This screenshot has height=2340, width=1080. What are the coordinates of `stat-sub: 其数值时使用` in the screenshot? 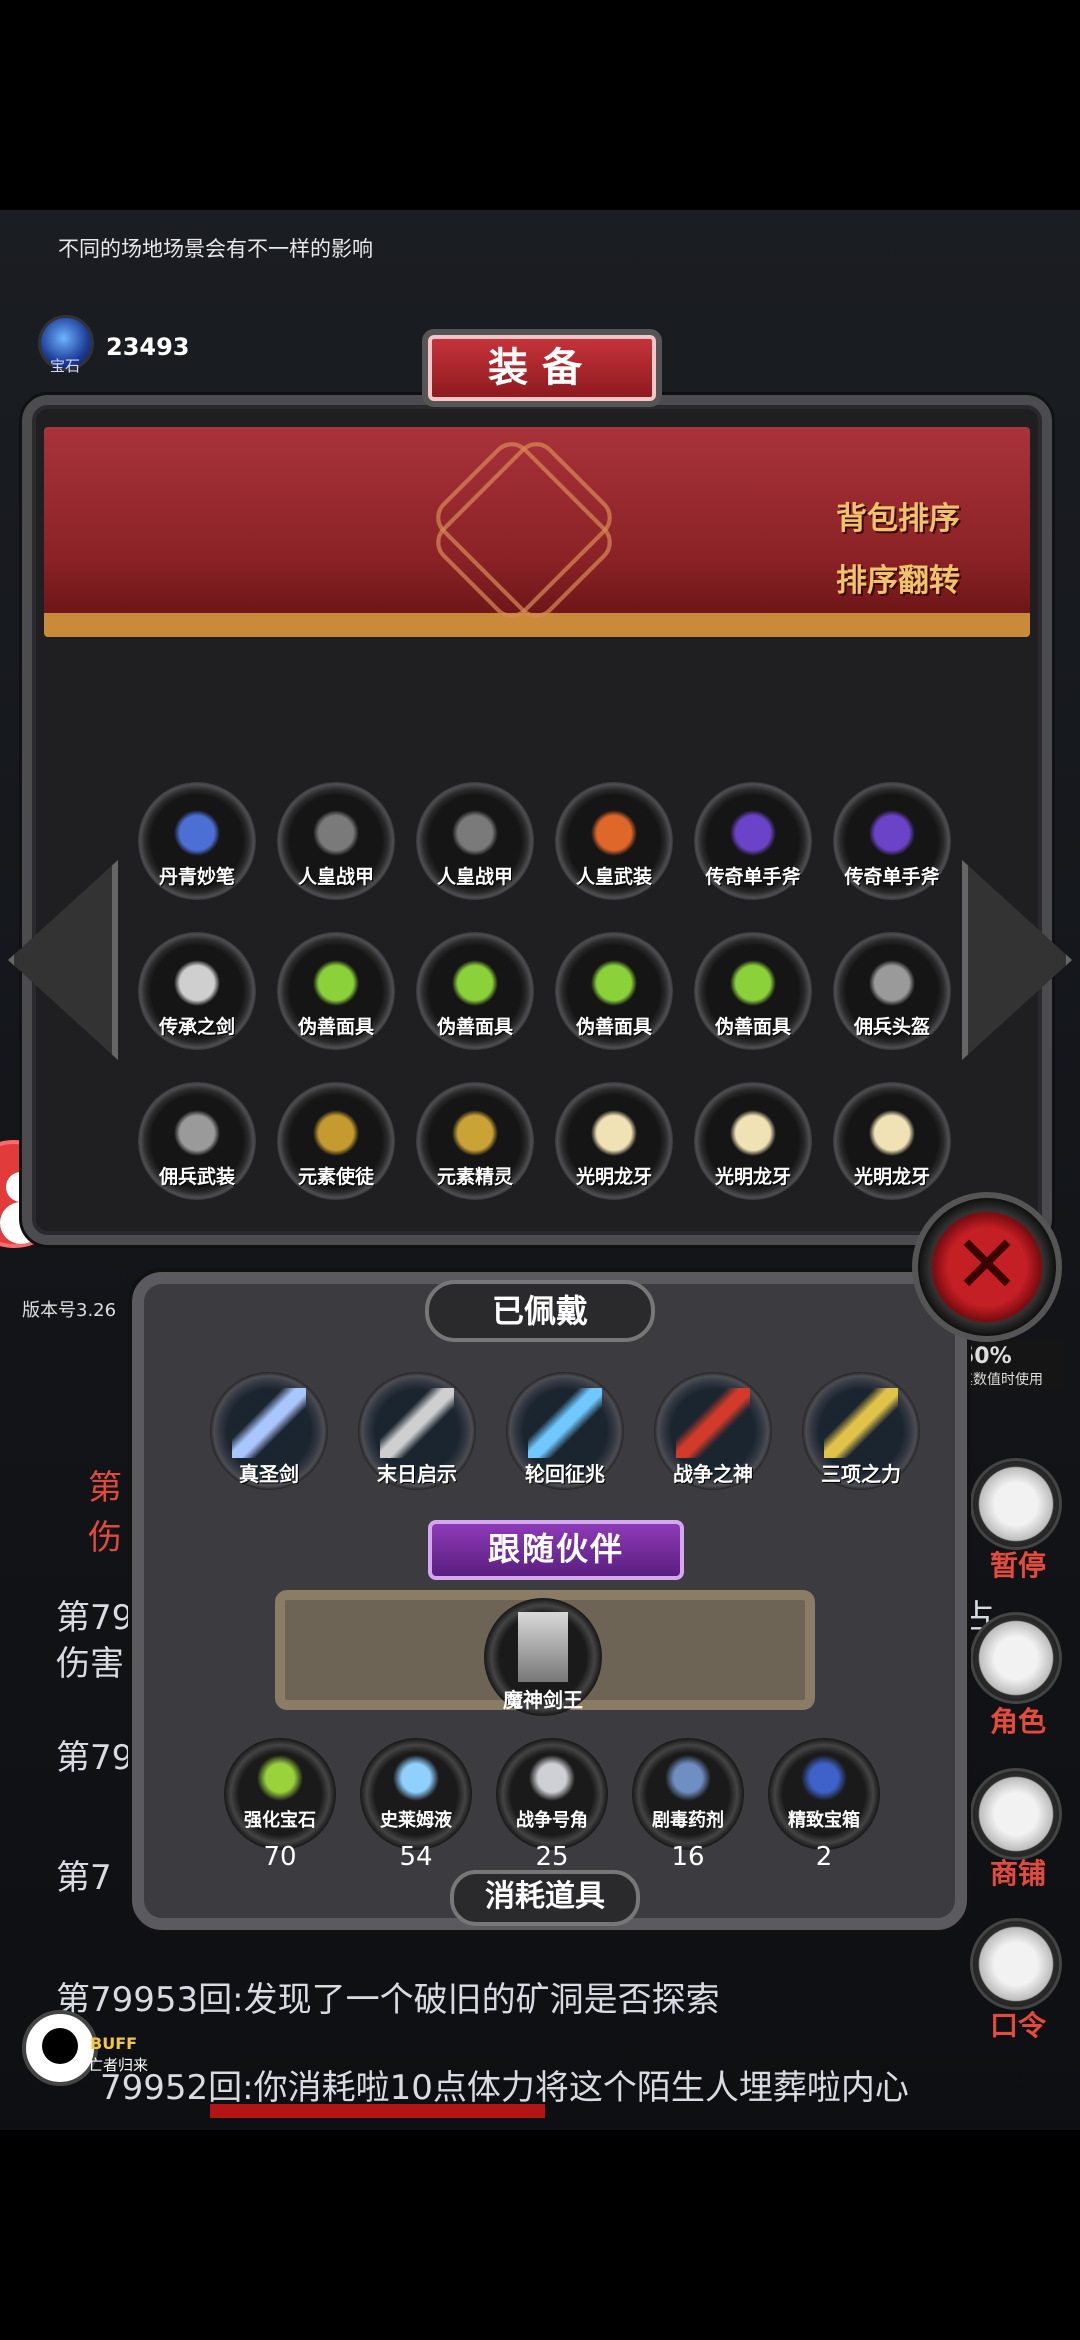 It's located at (1001, 1380).